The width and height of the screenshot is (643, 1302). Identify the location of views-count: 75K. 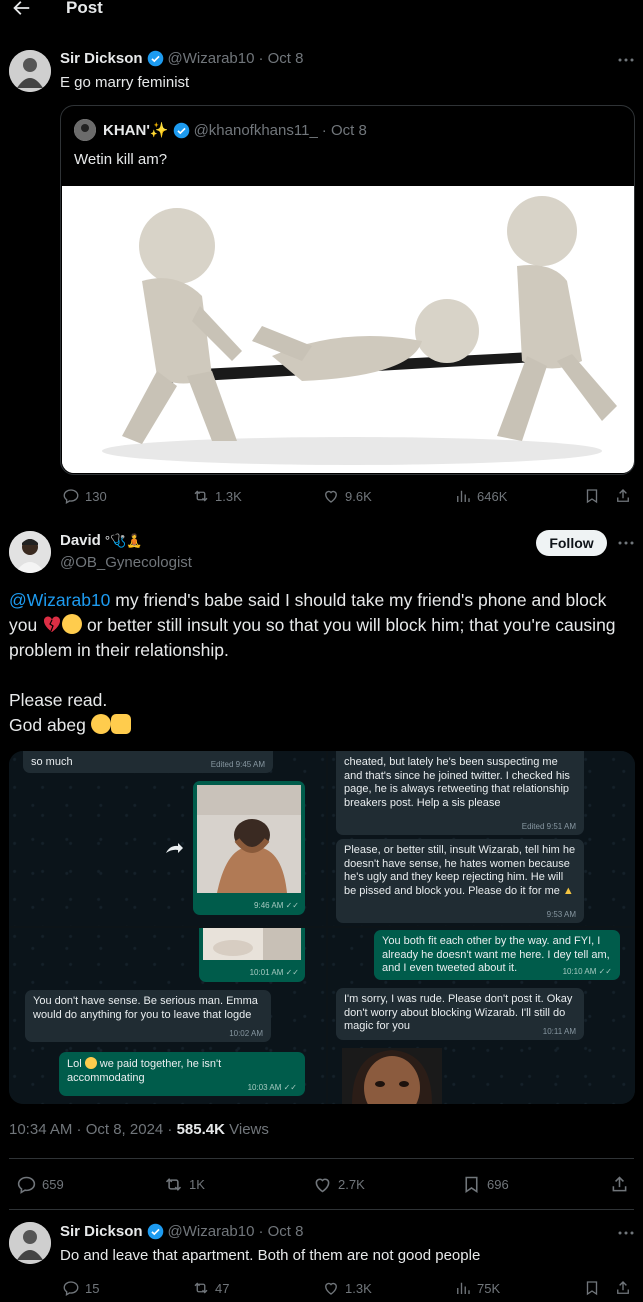
(489, 1288).